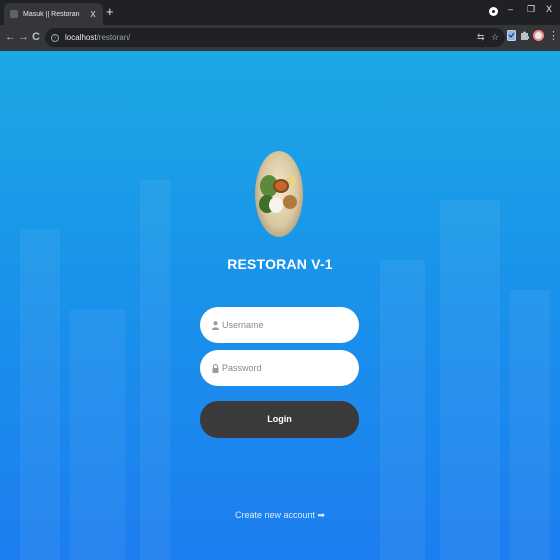 The width and height of the screenshot is (560, 560). What do you see at coordinates (279, 194) in the screenshot?
I see `restaurant-logo` at bounding box center [279, 194].